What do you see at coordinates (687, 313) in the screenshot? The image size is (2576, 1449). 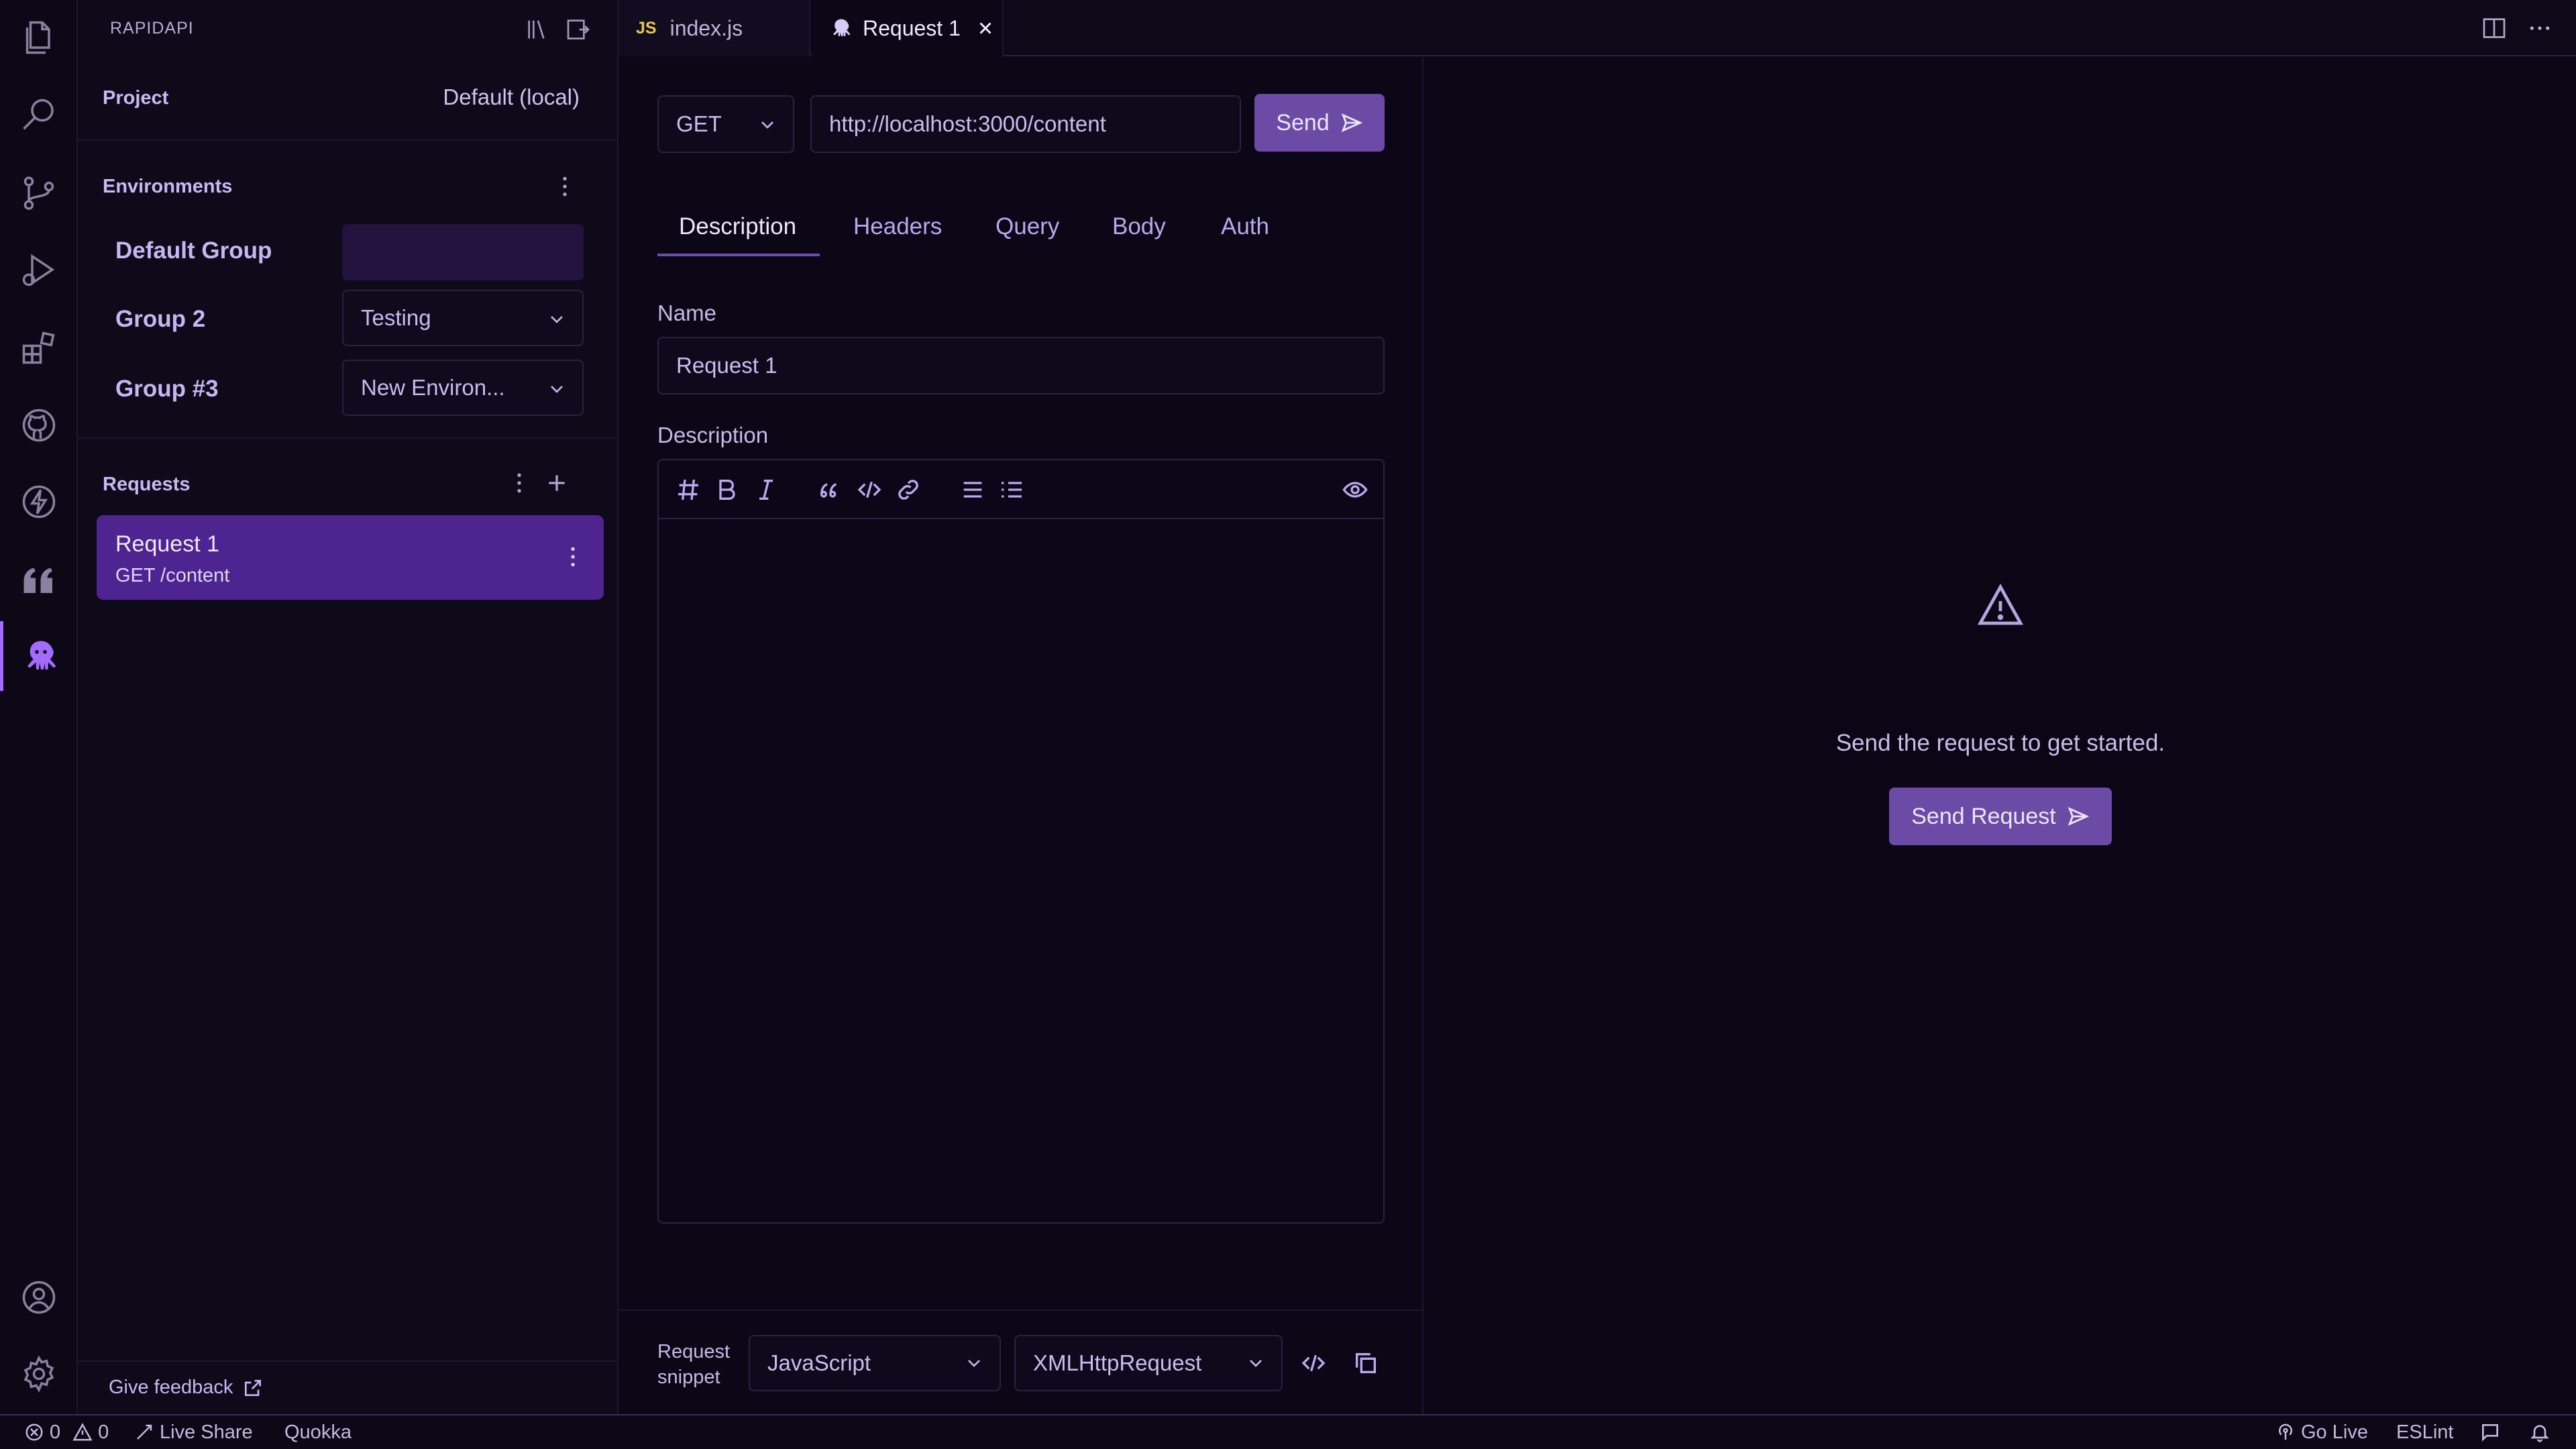 I see `name-label: Name` at bounding box center [687, 313].